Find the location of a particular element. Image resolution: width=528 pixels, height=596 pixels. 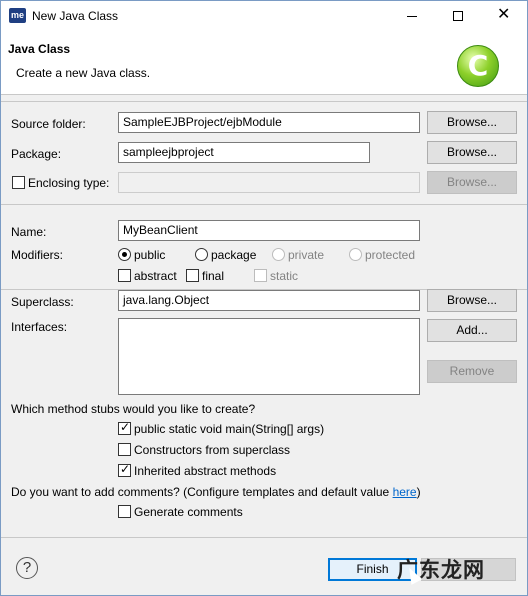

java-class-icon: C is located at coordinates (478, 66).